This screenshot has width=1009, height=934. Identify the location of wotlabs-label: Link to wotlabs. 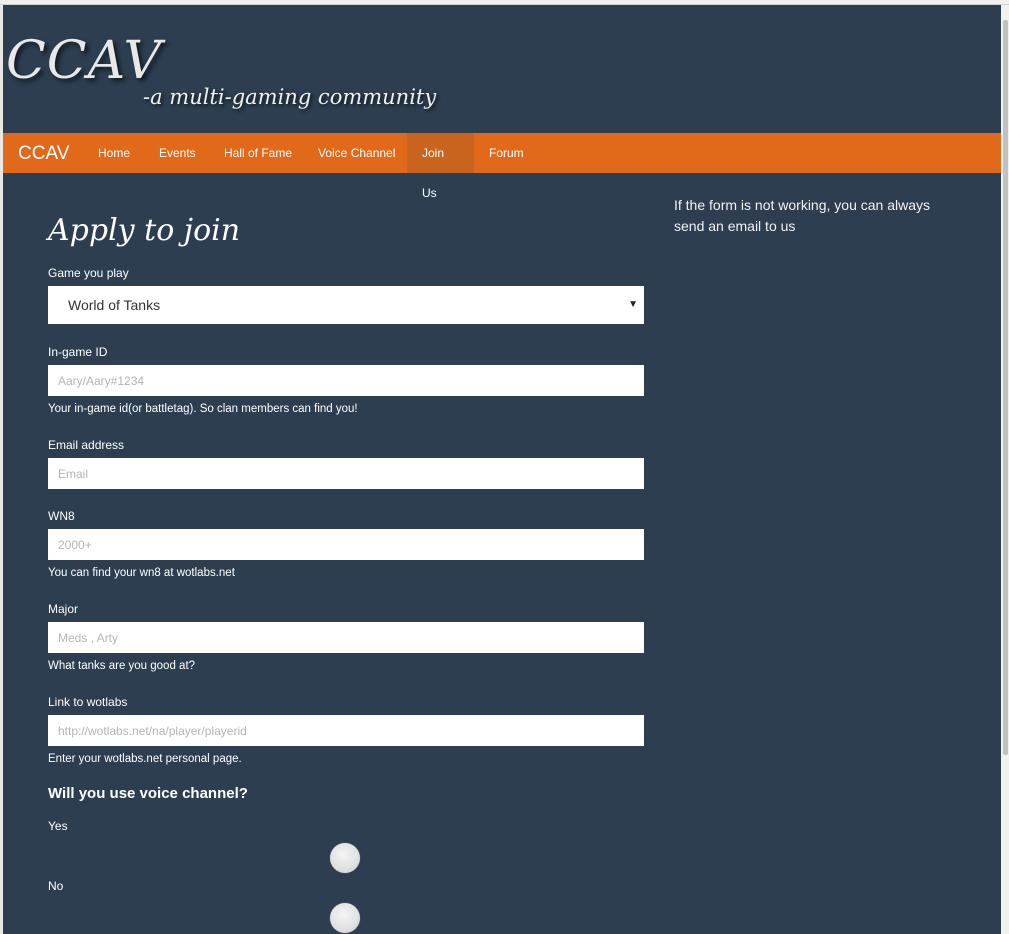
(88, 702).